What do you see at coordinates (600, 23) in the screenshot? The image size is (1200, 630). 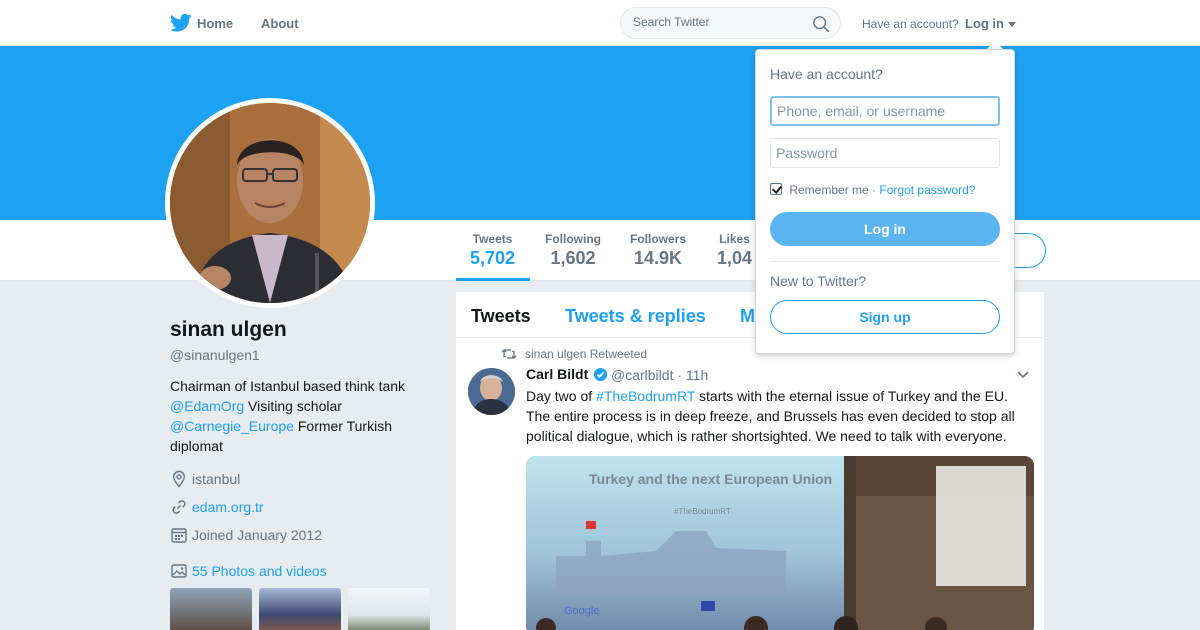 I see `top-nav: Home About Have an account? Log in` at bounding box center [600, 23].